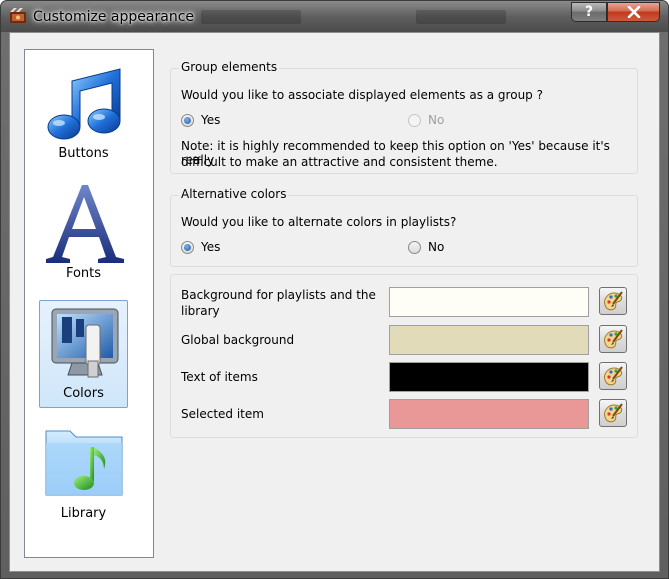 Image resolution: width=669 pixels, height=579 pixels. Describe the element at coordinates (234, 194) in the screenshot. I see `alternative-colors-title: Alternative colors` at that location.